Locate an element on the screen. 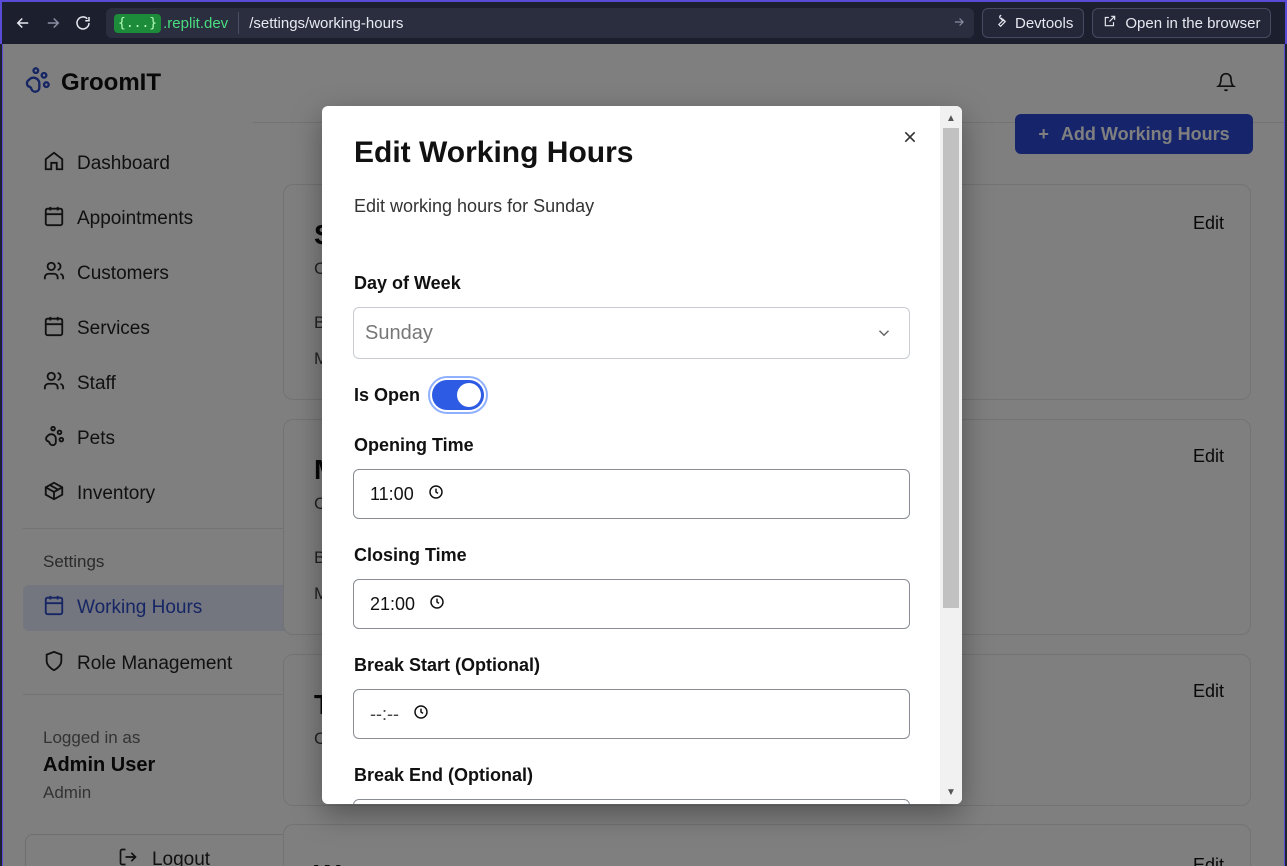  chevron-down-icon is located at coordinates (884, 336).